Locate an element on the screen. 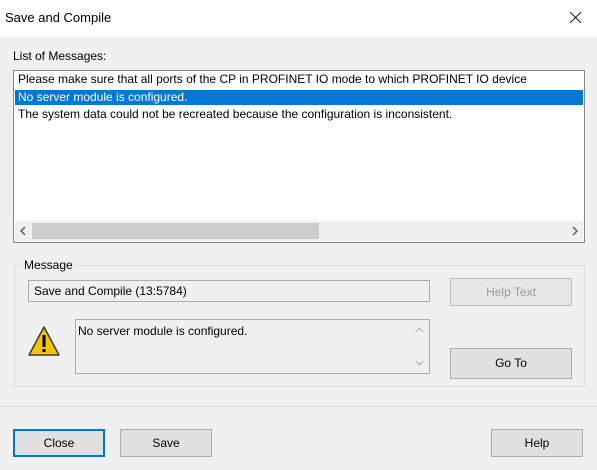  save-button: Save is located at coordinates (166, 443).